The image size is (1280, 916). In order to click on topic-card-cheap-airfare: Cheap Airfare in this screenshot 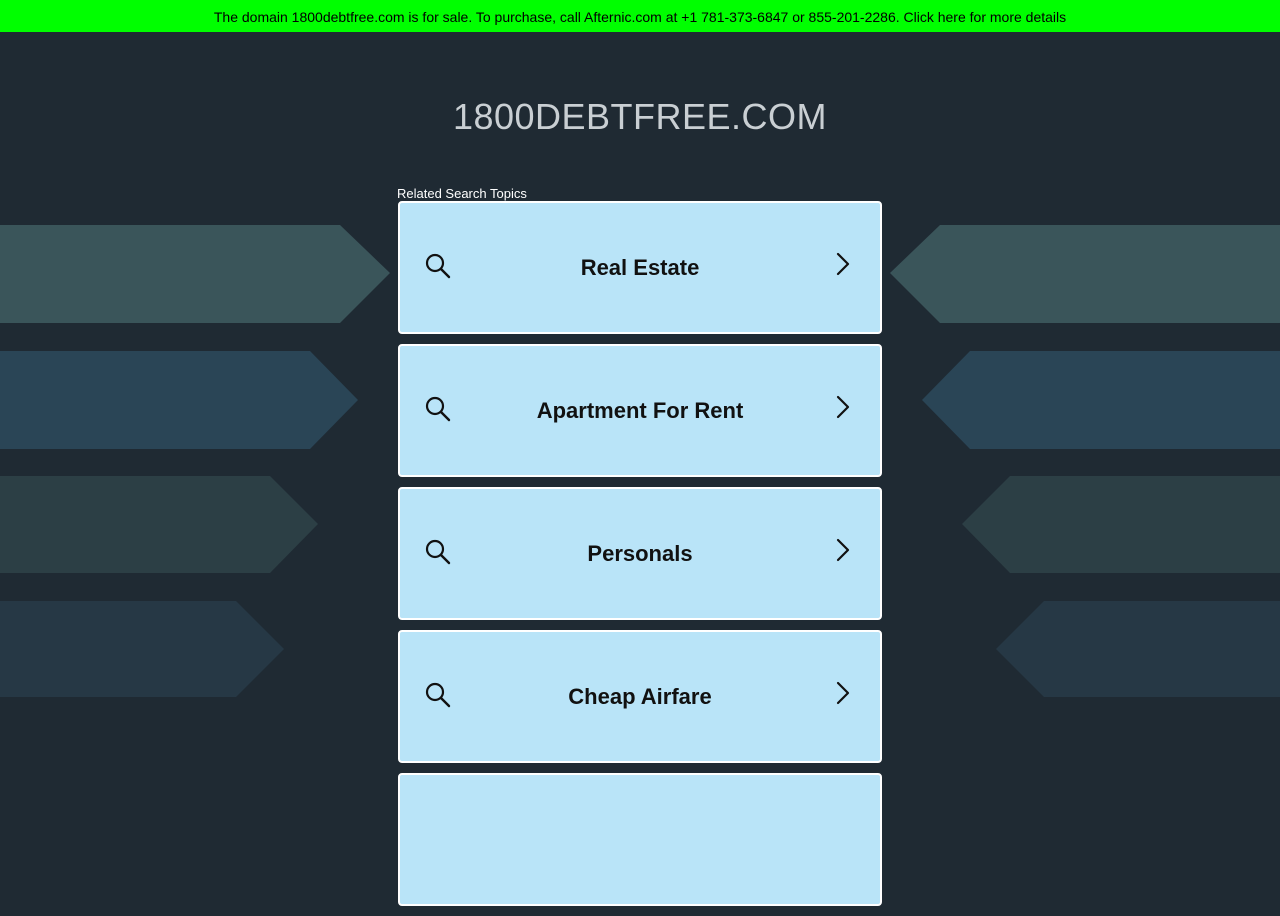, I will do `click(640, 696)`.